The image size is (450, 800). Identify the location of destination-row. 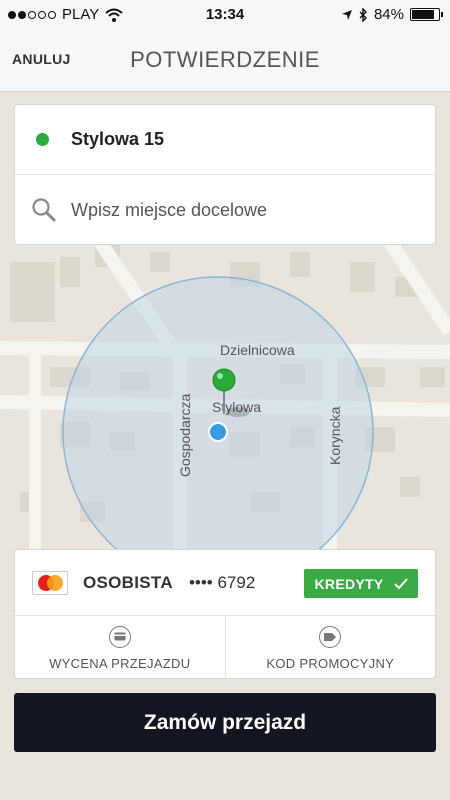
(225, 210).